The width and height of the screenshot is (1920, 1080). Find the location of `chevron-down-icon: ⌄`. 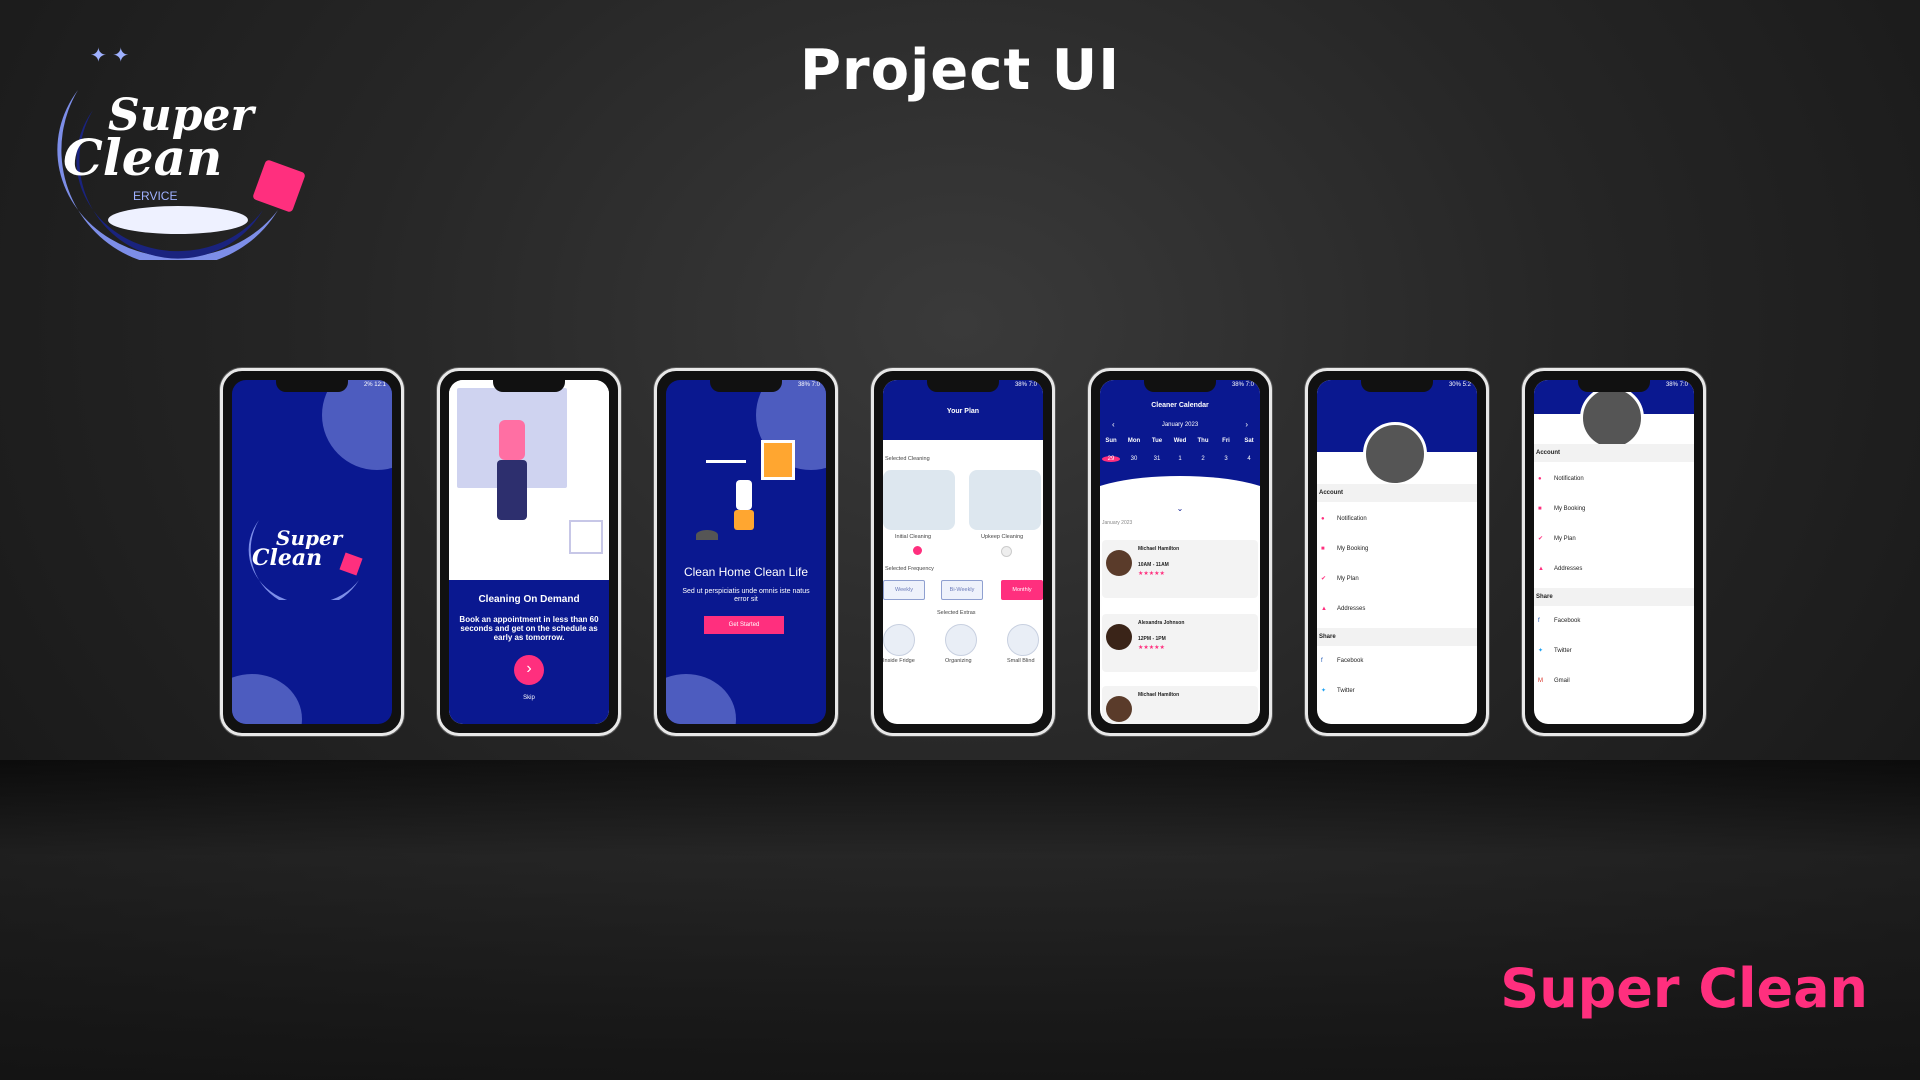

chevron-down-icon: ⌄ is located at coordinates (1180, 508).